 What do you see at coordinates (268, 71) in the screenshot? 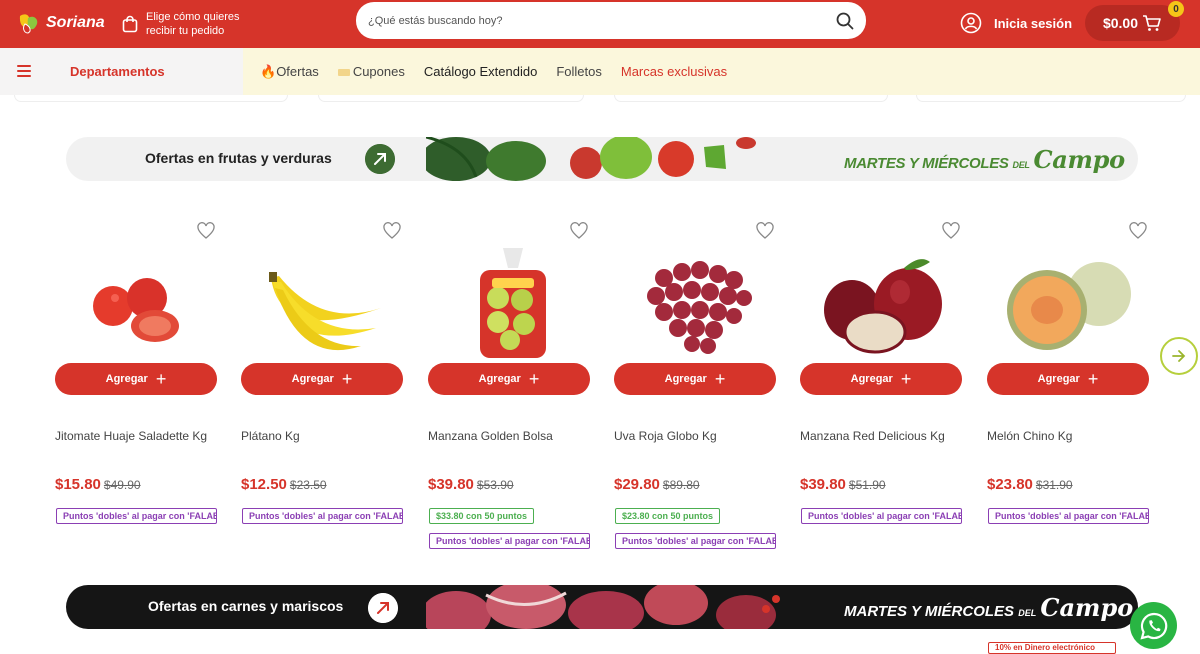
I see `fire-icon: 🔥` at bounding box center [268, 71].